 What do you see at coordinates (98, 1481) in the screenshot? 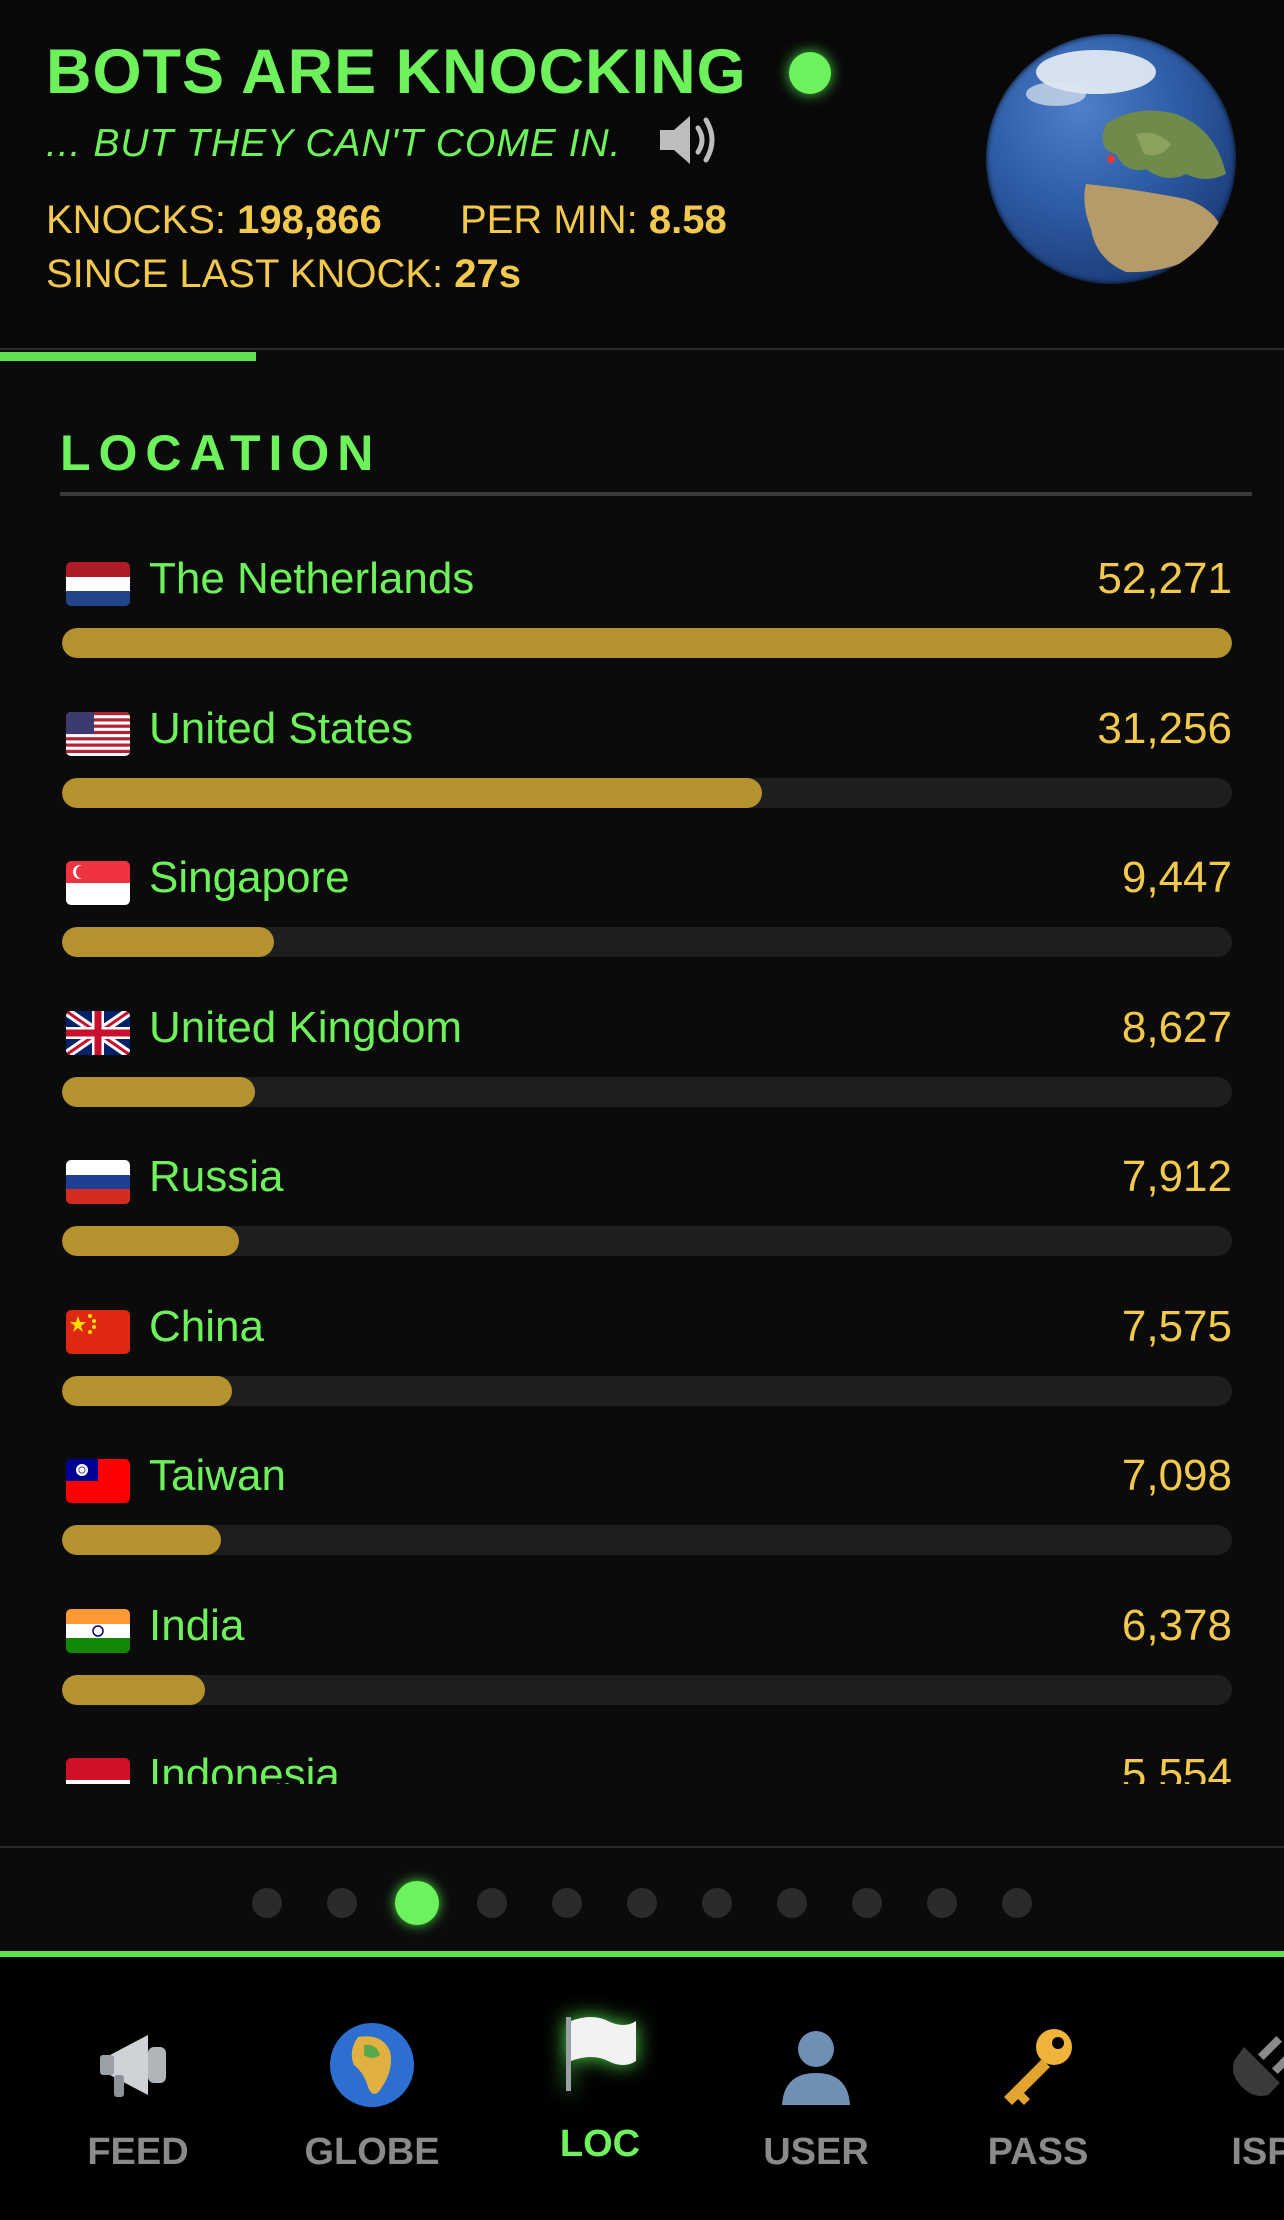
I see `taiwan-flag-icon` at bounding box center [98, 1481].